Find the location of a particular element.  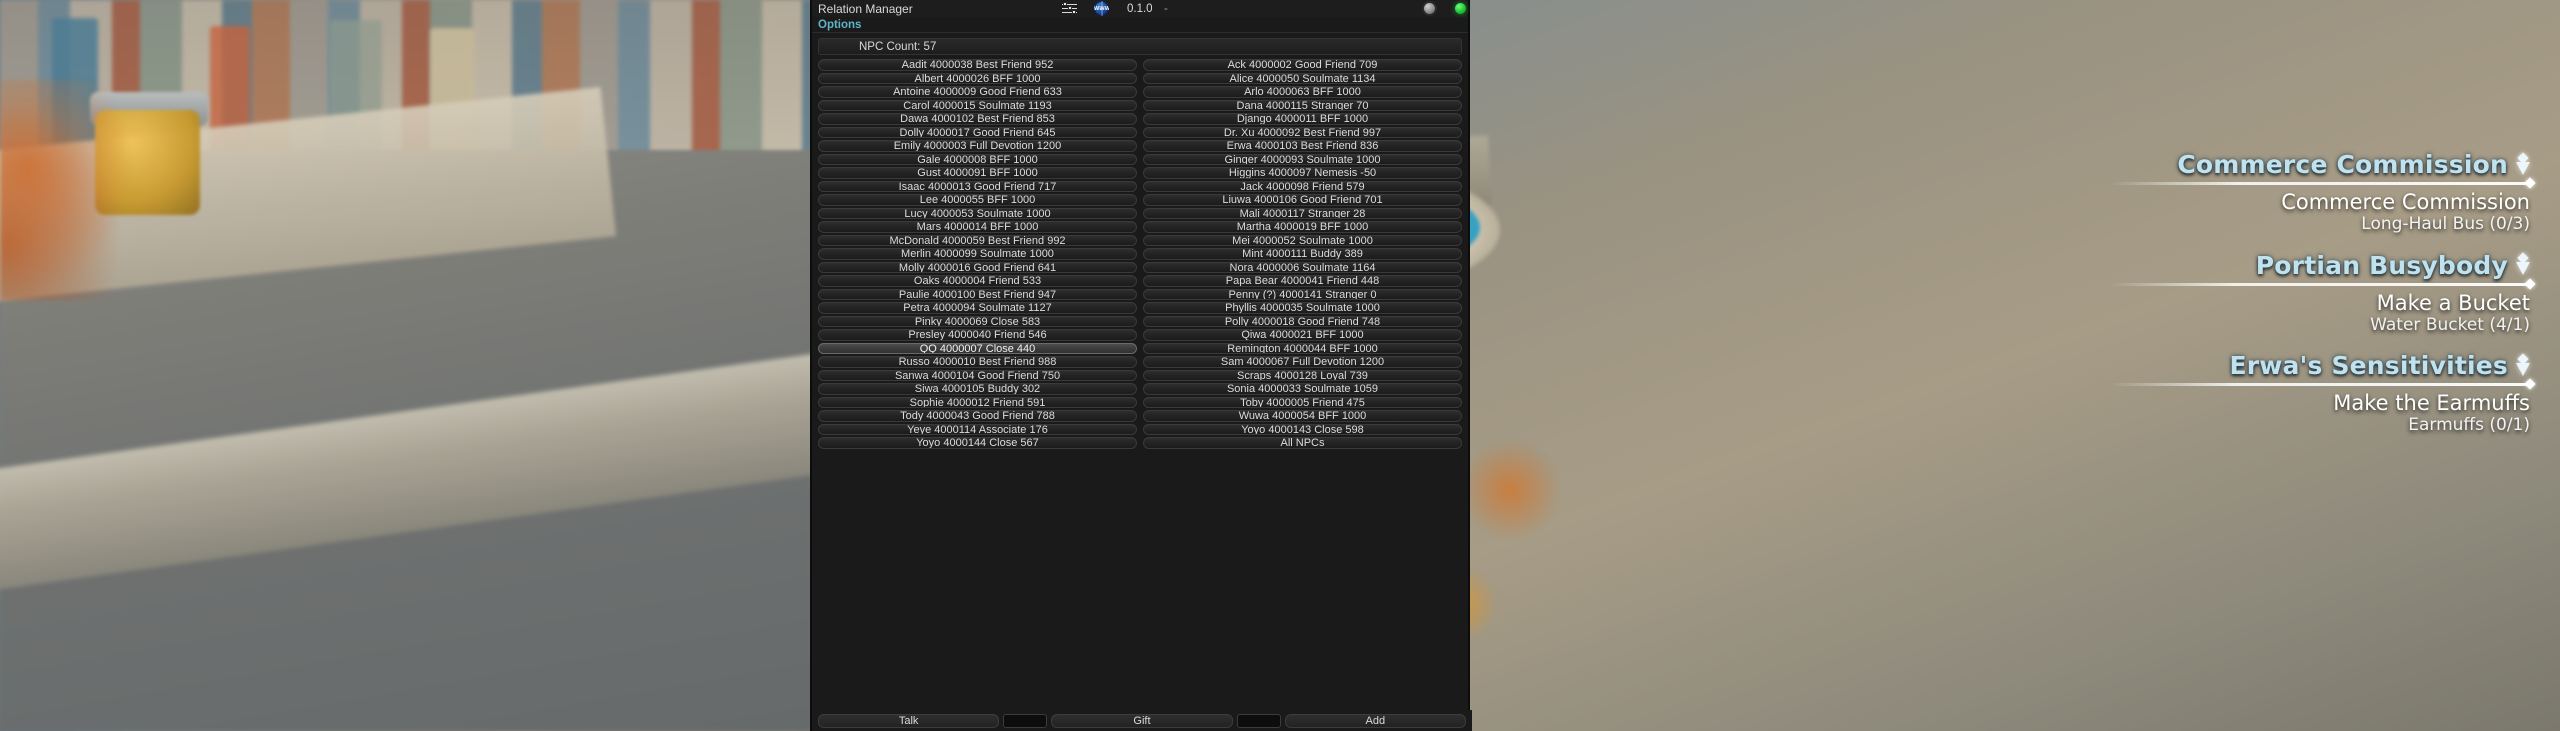

npc-list-item: Carol 4000015 Soulmate 1193 is located at coordinates (977, 105).